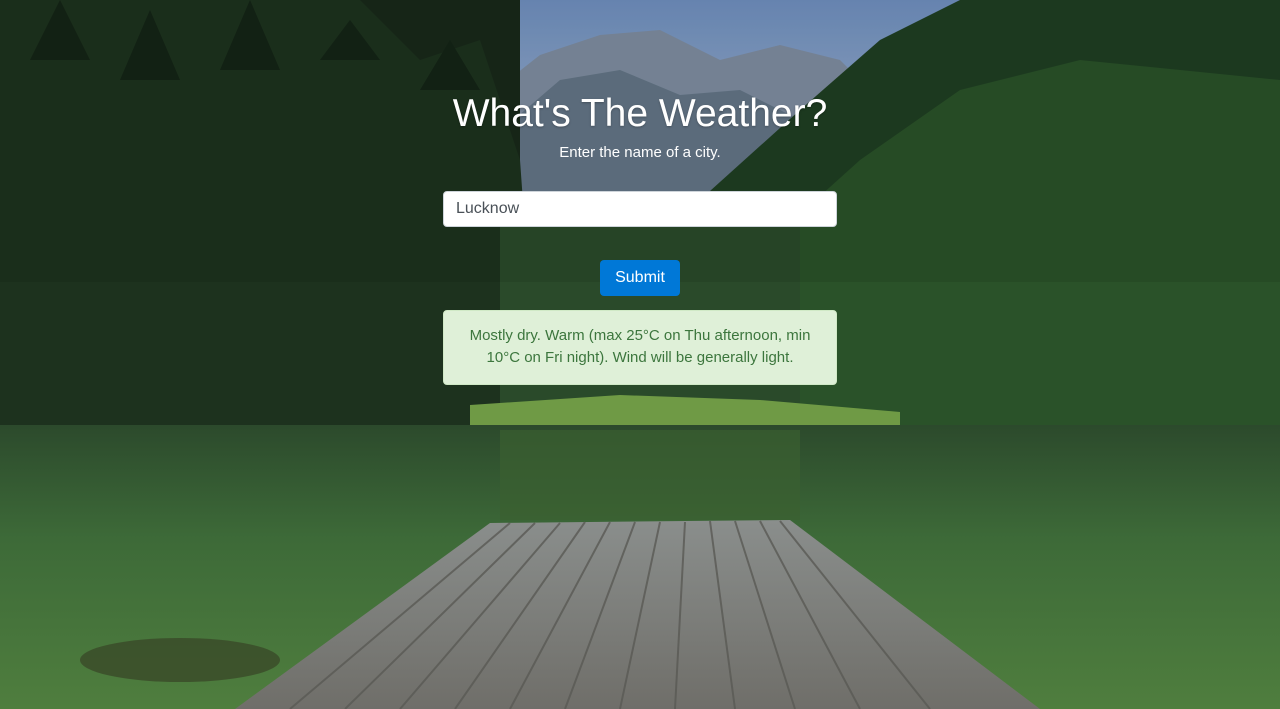 This screenshot has width=1280, height=709. Describe the element at coordinates (640, 209) in the screenshot. I see `city-input` at that location.